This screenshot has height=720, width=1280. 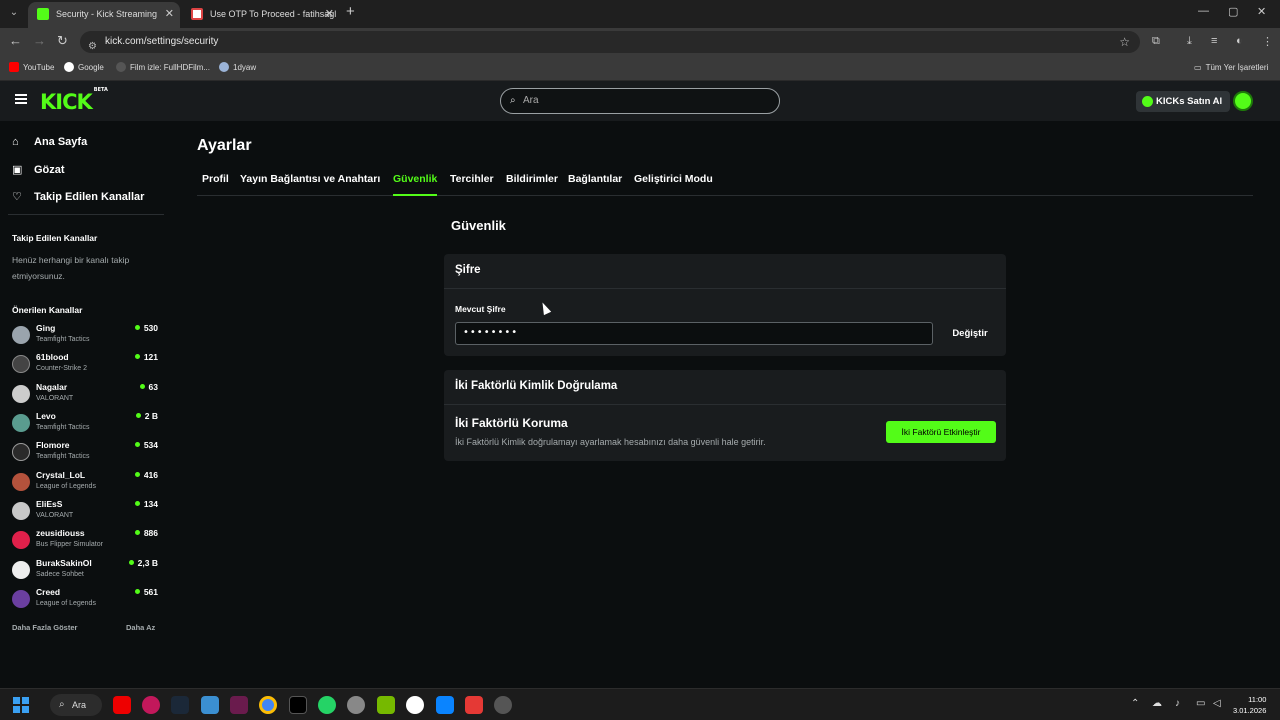 I want to click on bookmark-star-icon: ☆, so click(x=1124, y=42).